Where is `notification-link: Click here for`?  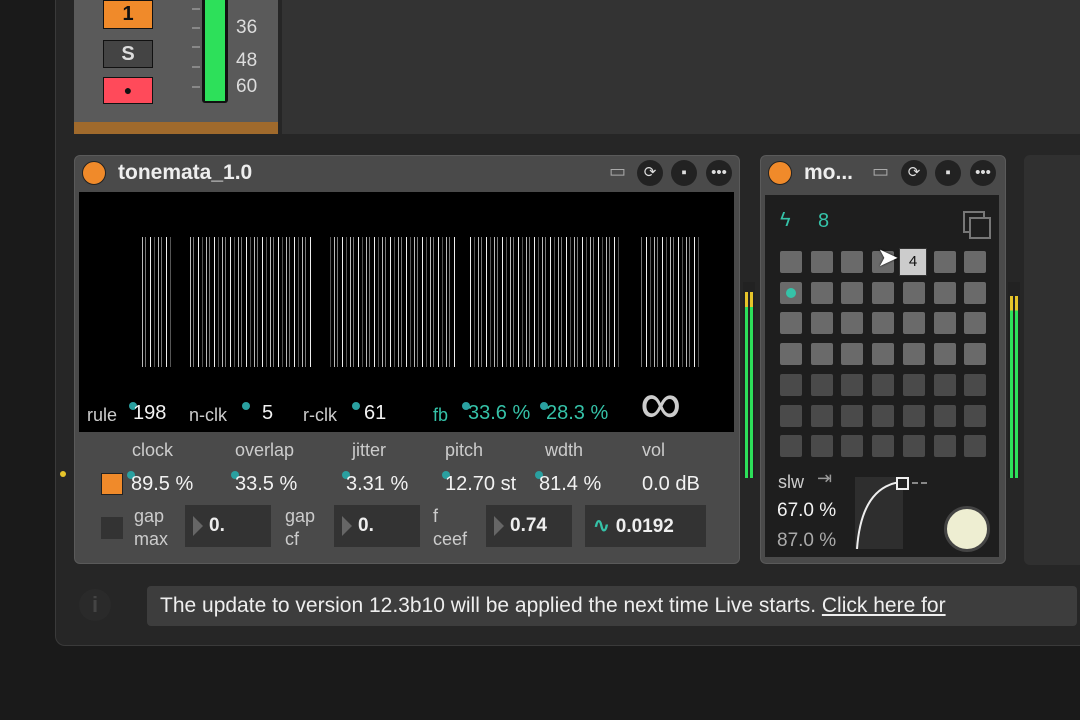
notification-link: Click here for is located at coordinates (884, 605).